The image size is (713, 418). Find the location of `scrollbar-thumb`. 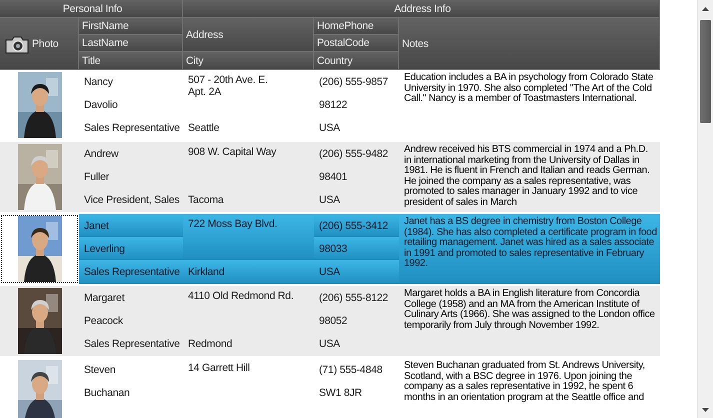

scrollbar-thumb is located at coordinates (705, 71).